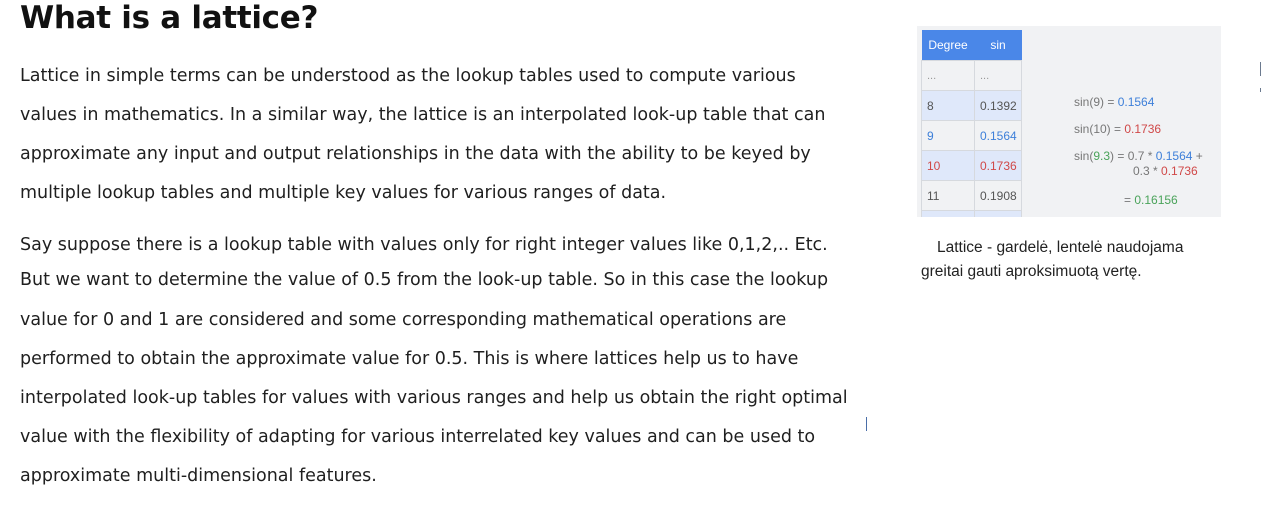 Image resolution: width=1262 pixels, height=508 pixels. Describe the element at coordinates (1060, 247) in the screenshot. I see `caption-line: Lattice - gardelė, lentelė naudojama` at that location.